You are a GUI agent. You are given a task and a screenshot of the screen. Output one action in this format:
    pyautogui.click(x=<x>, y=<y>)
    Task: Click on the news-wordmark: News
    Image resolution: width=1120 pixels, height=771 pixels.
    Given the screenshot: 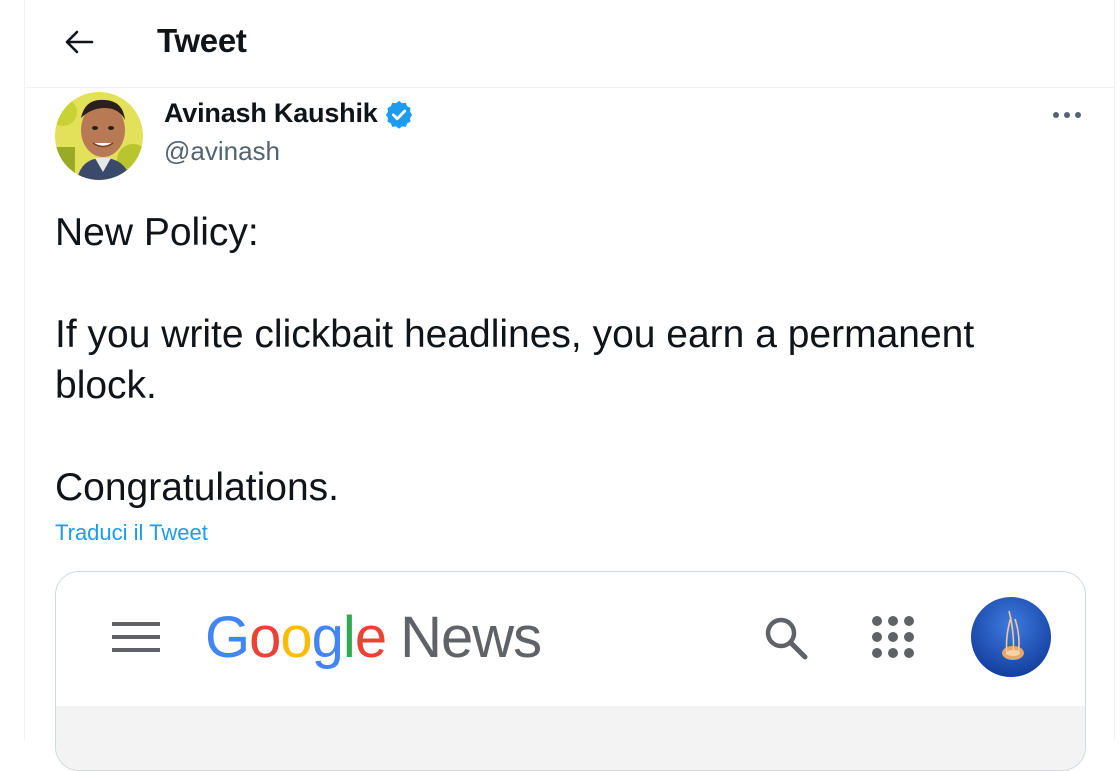 What is the action you would take?
    pyautogui.click(x=471, y=637)
    